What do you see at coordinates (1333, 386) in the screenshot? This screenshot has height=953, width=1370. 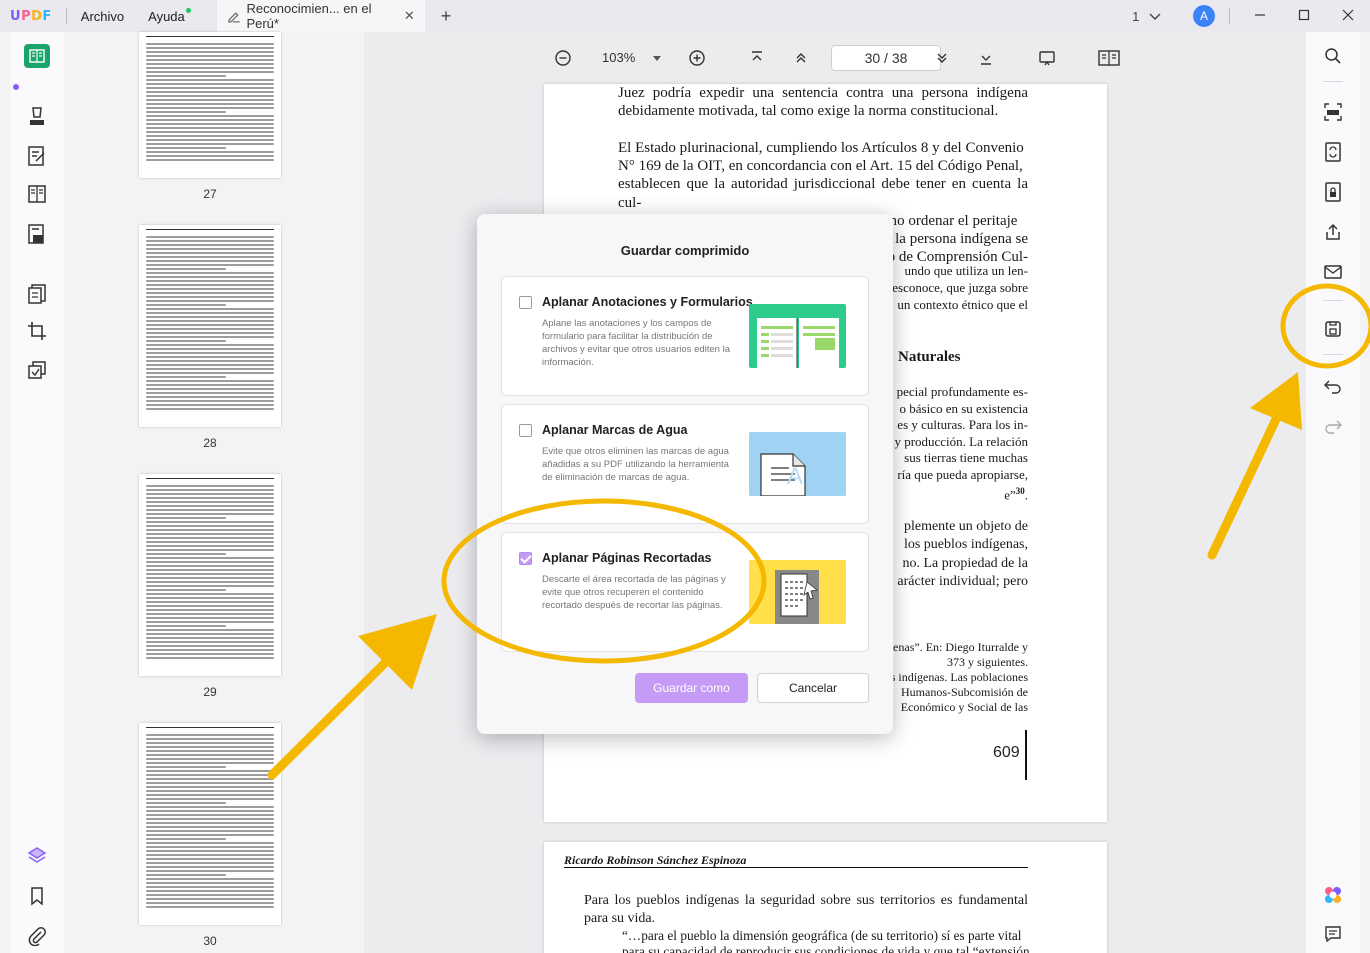 I see `undo-icon` at bounding box center [1333, 386].